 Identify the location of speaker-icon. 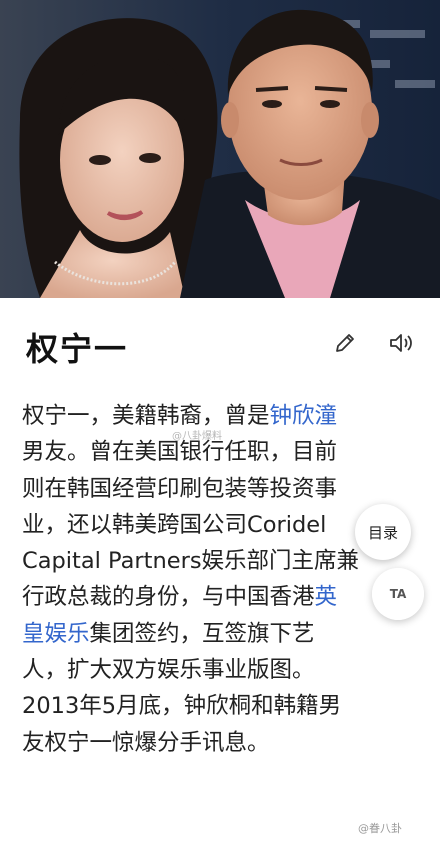
(401, 343).